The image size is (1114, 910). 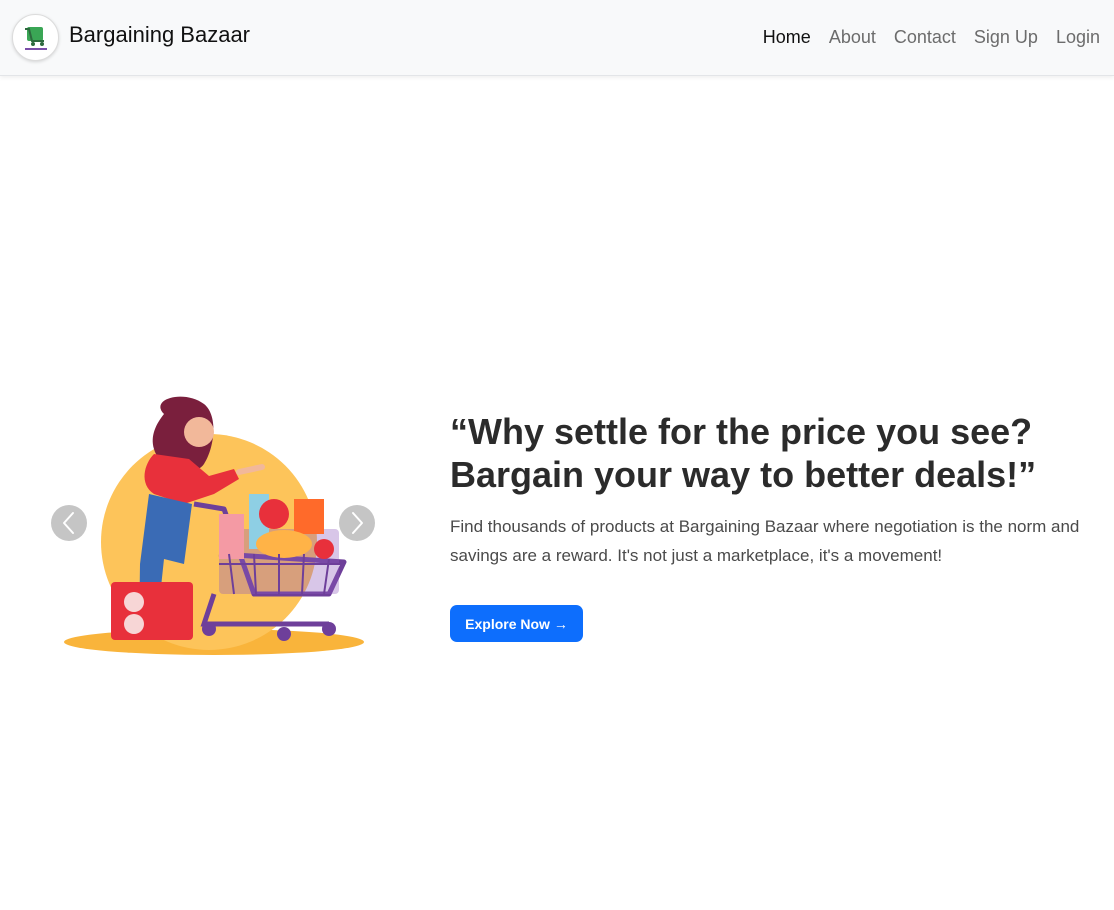 I want to click on carousel-next-button, so click(x=357, y=523).